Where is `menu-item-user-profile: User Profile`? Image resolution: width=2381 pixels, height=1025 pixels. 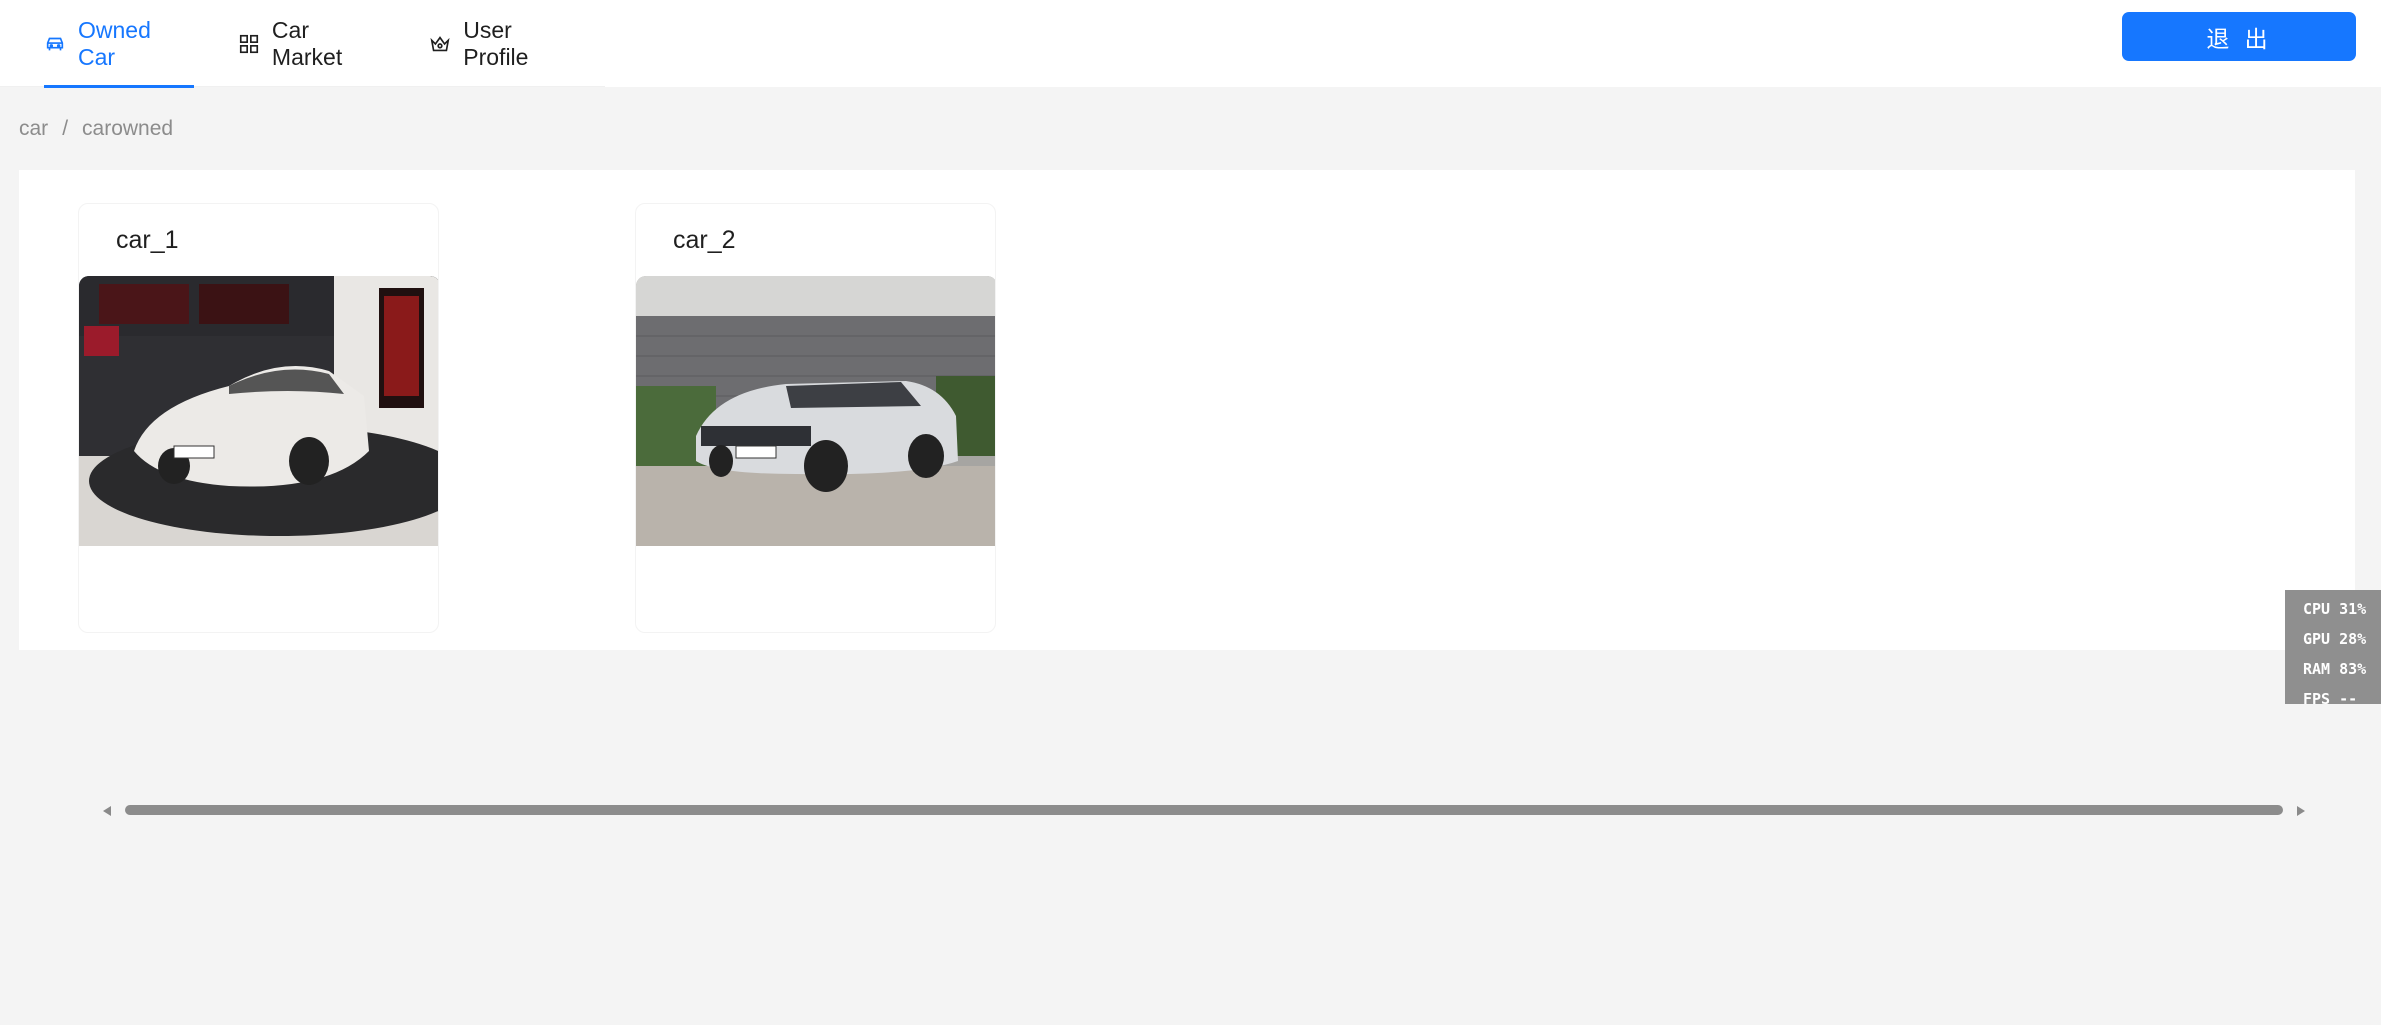
menu-item-user-profile: User Profile is located at coordinates (506, 43).